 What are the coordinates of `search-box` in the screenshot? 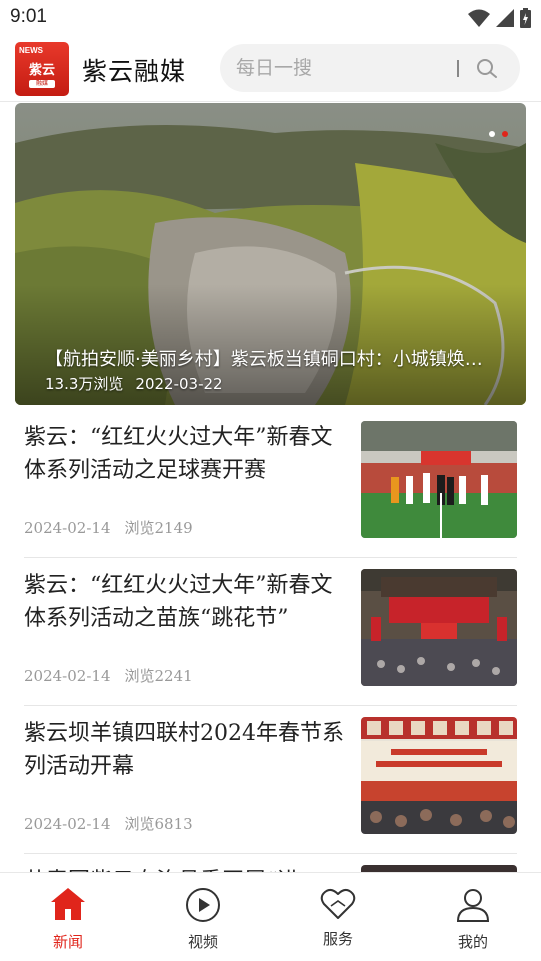 It's located at (370, 68).